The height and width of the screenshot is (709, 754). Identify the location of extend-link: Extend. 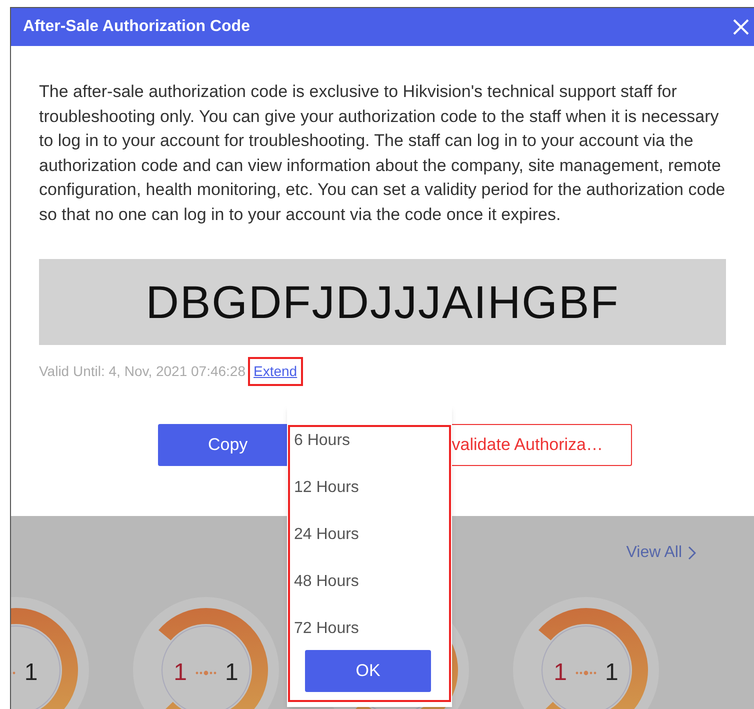
(276, 371).